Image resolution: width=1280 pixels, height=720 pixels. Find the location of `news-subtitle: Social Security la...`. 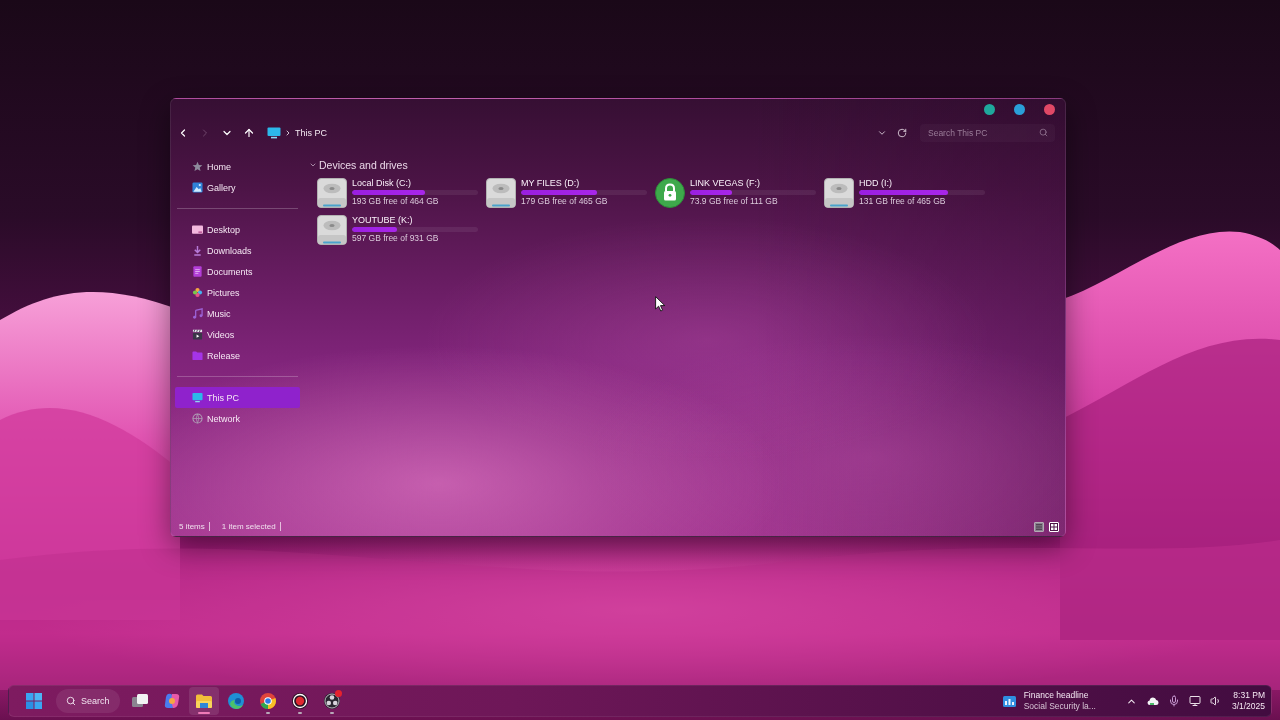

news-subtitle: Social Security la... is located at coordinates (1059, 706).